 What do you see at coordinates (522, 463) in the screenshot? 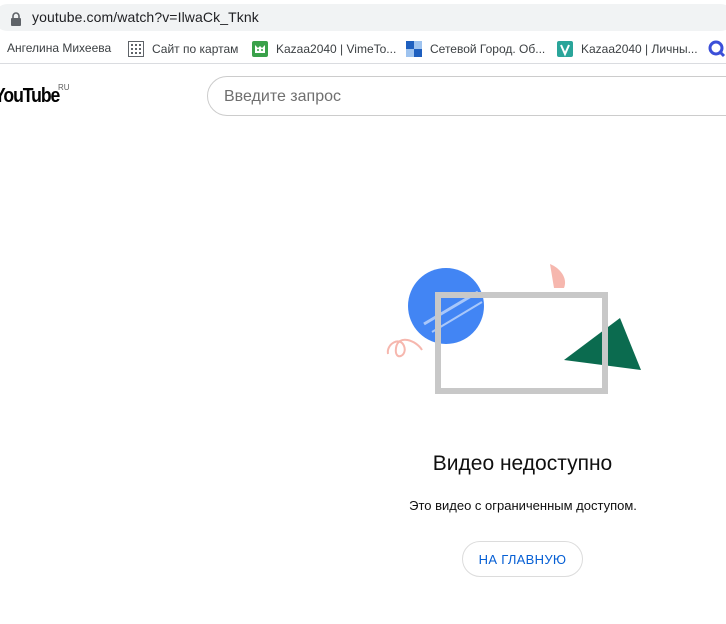
I see `page-title: Видео недоступно` at bounding box center [522, 463].